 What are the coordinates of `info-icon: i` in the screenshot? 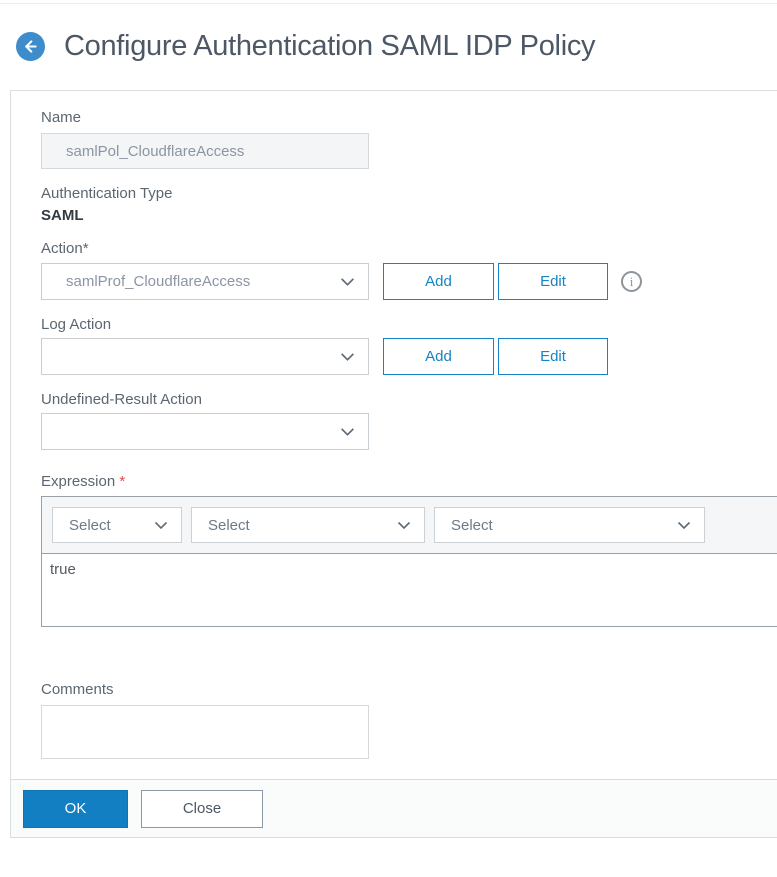 It's located at (631, 281).